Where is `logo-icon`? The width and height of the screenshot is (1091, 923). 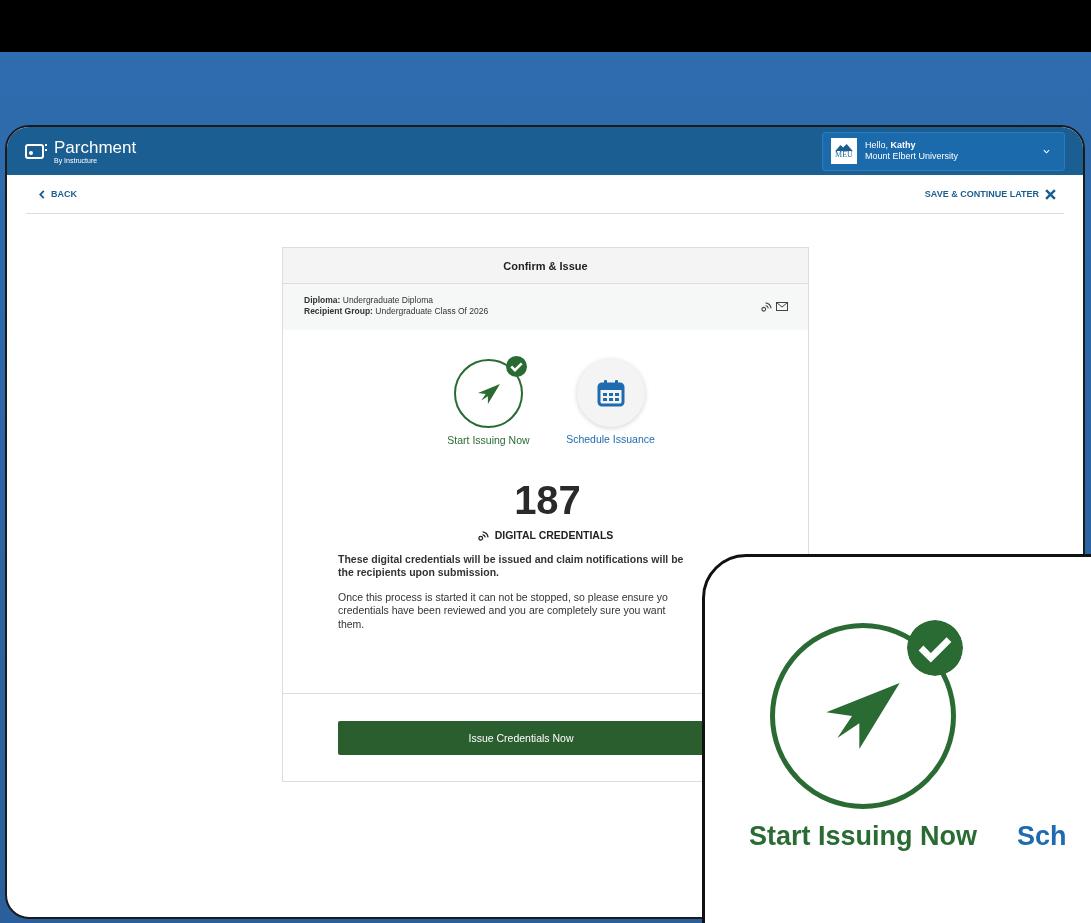
logo-icon is located at coordinates (37, 150).